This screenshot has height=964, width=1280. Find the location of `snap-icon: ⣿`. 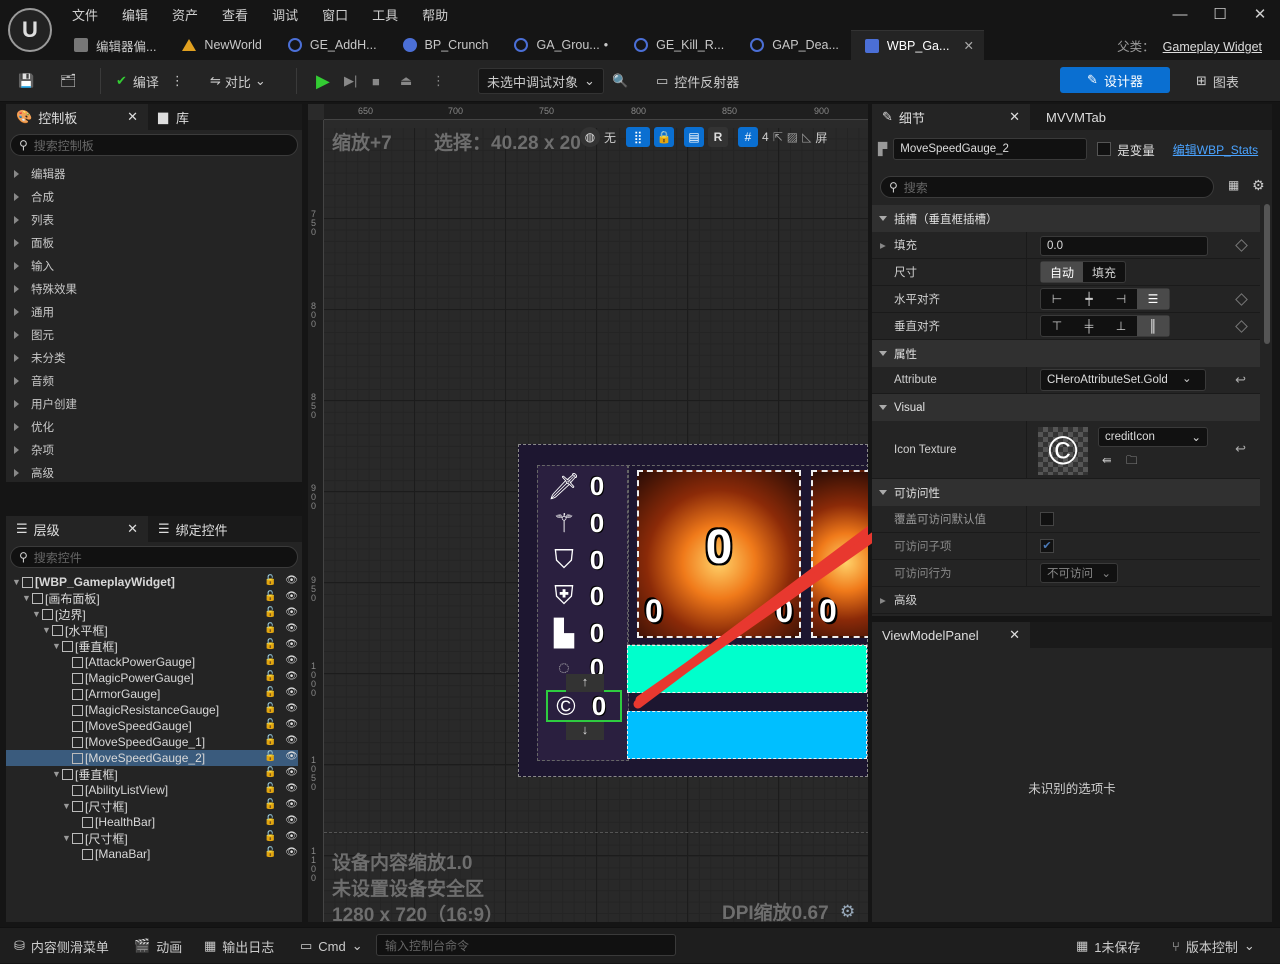

snap-icon: ⣿ is located at coordinates (638, 137).